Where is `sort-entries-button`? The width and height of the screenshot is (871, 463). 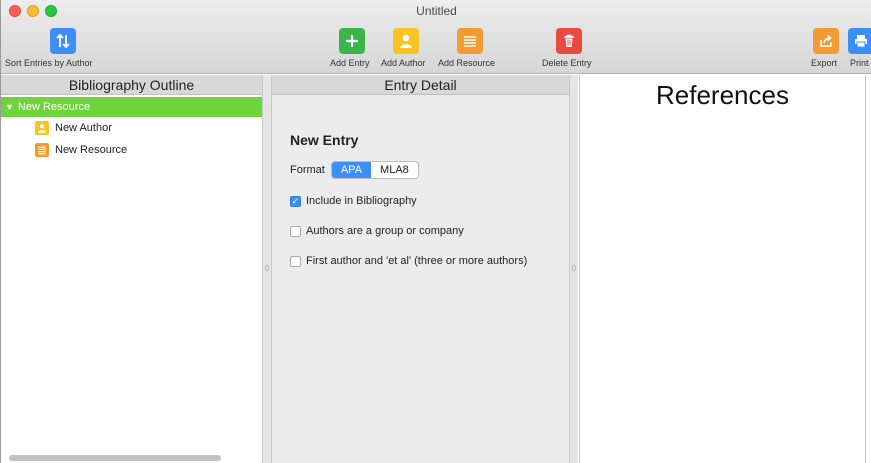 sort-entries-button is located at coordinates (63, 41).